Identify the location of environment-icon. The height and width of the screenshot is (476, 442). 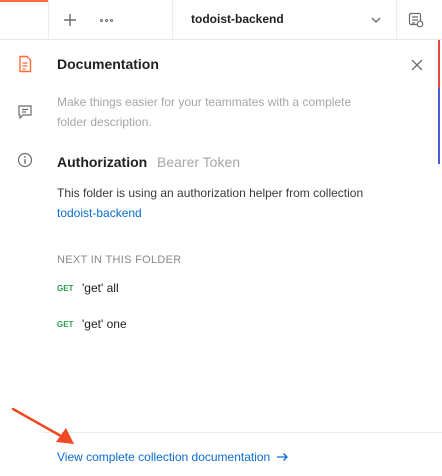
(416, 20).